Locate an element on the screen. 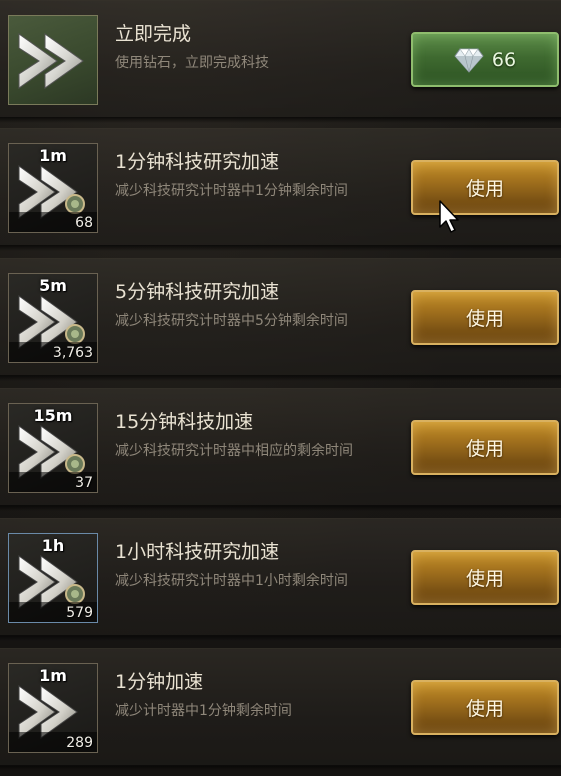  item-title: 1小时科技研究加速 is located at coordinates (197, 552).